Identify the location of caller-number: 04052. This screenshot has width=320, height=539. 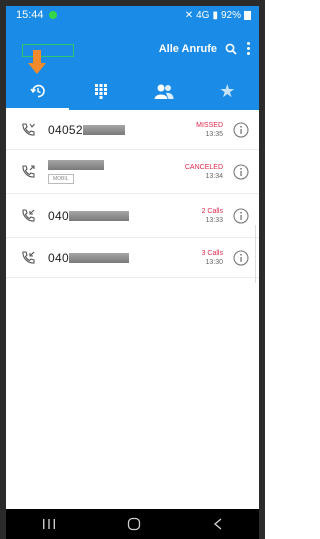
(65, 129).